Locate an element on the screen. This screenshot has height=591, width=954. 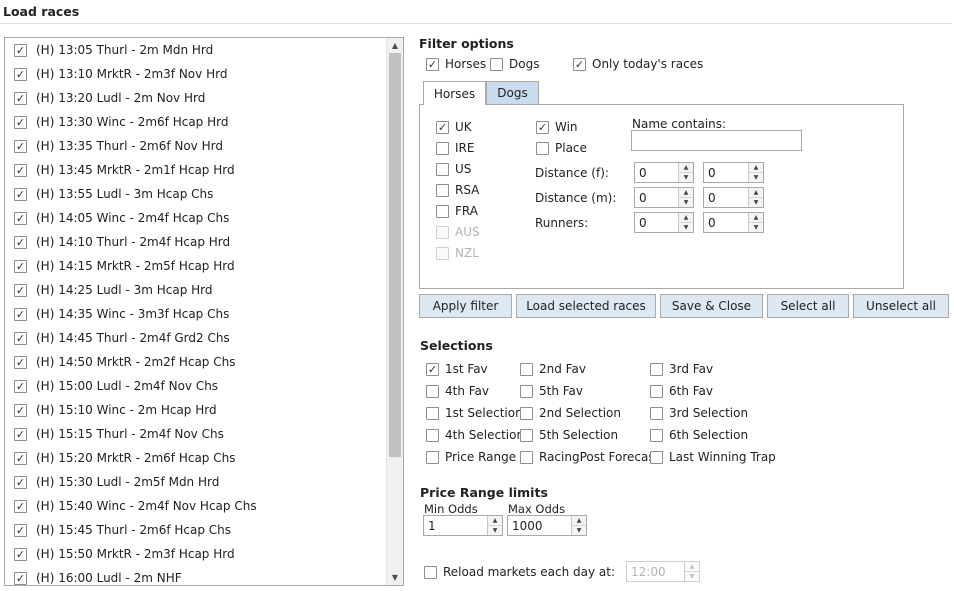
race-list-item: (H) 14:05 Winc - 2m4f Hcap Chs is located at coordinates (195, 218).